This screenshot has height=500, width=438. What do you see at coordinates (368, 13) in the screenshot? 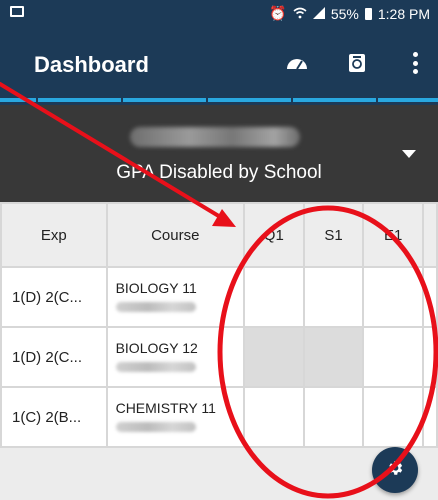
I see `battery-icon` at bounding box center [368, 13].